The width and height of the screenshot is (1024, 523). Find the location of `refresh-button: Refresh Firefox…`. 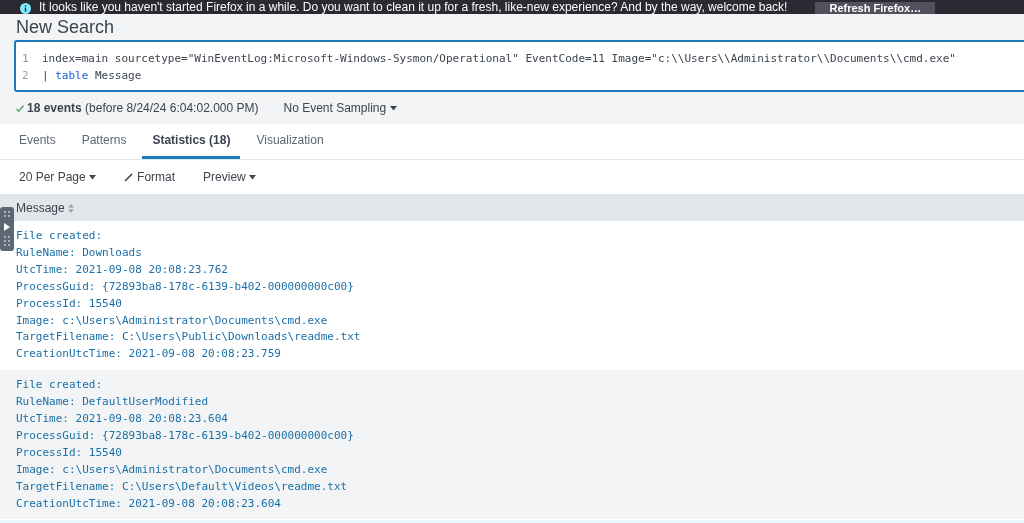

refresh-button: Refresh Firefox… is located at coordinates (875, 8).